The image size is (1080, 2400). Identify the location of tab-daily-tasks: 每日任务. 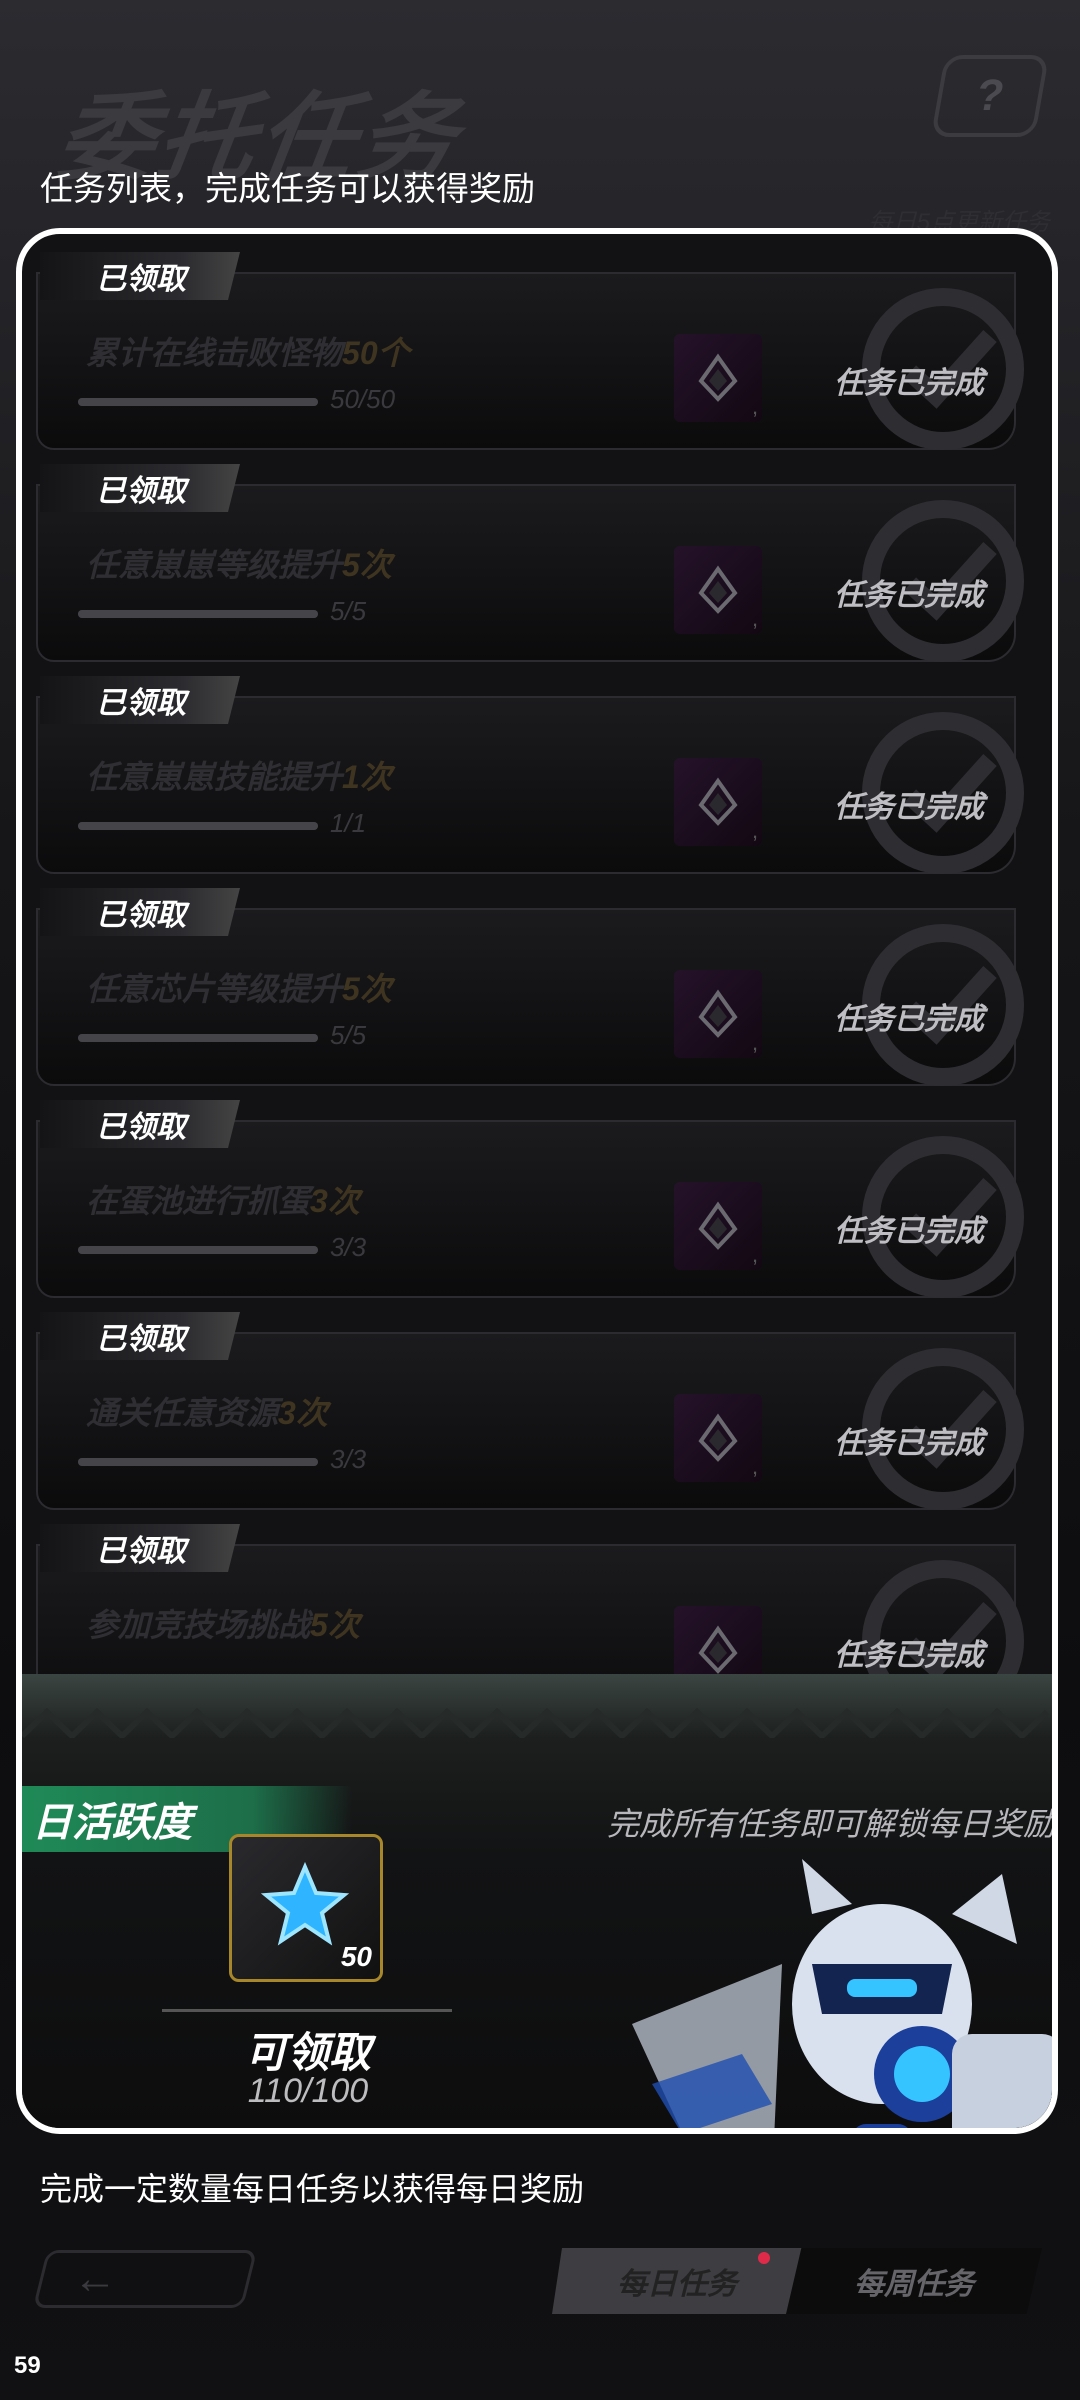
(677, 2281).